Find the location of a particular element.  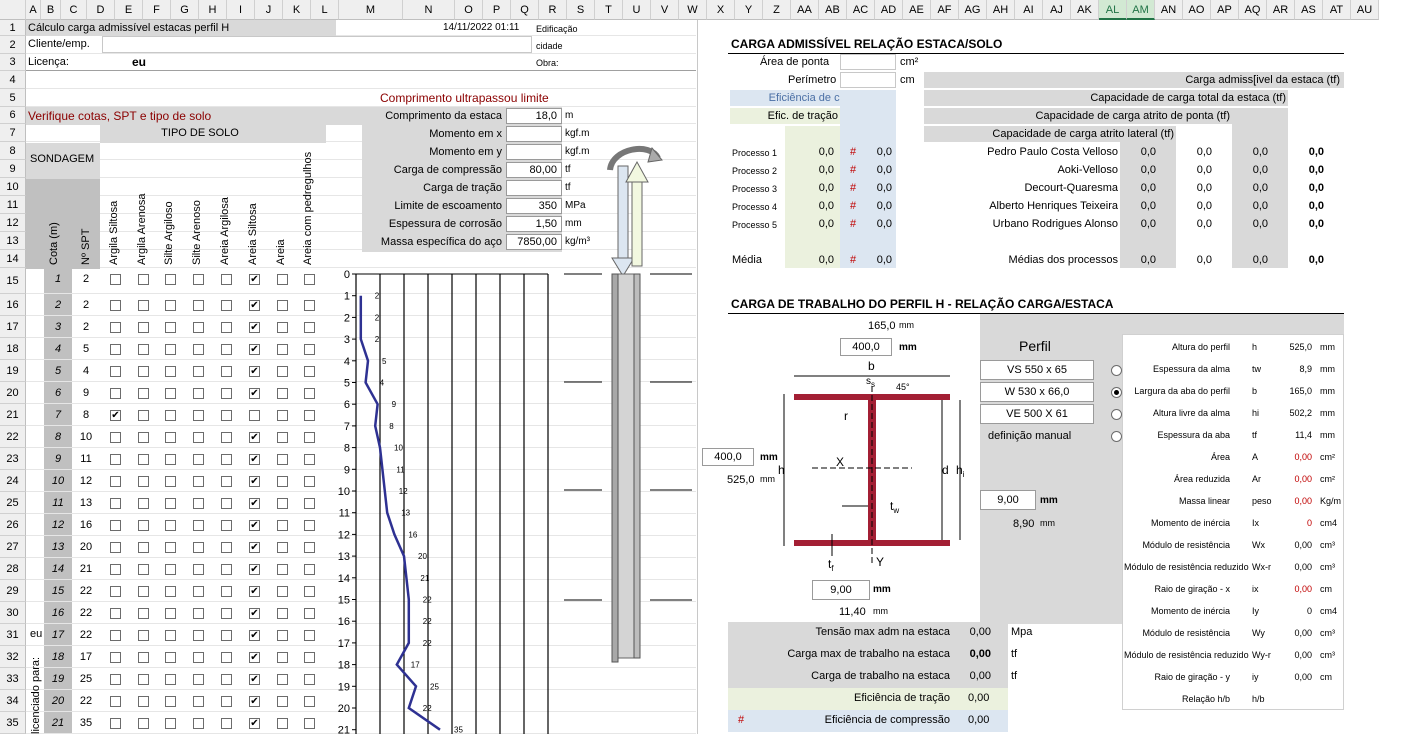

column-header-n: N is located at coordinates (429, 10).